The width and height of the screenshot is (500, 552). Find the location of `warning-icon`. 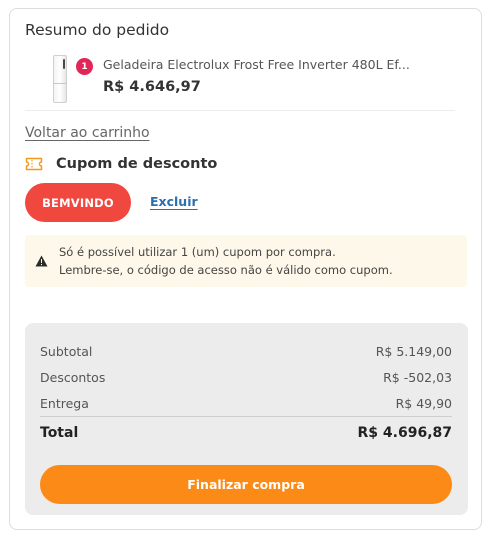

warning-icon is located at coordinates (41, 261).